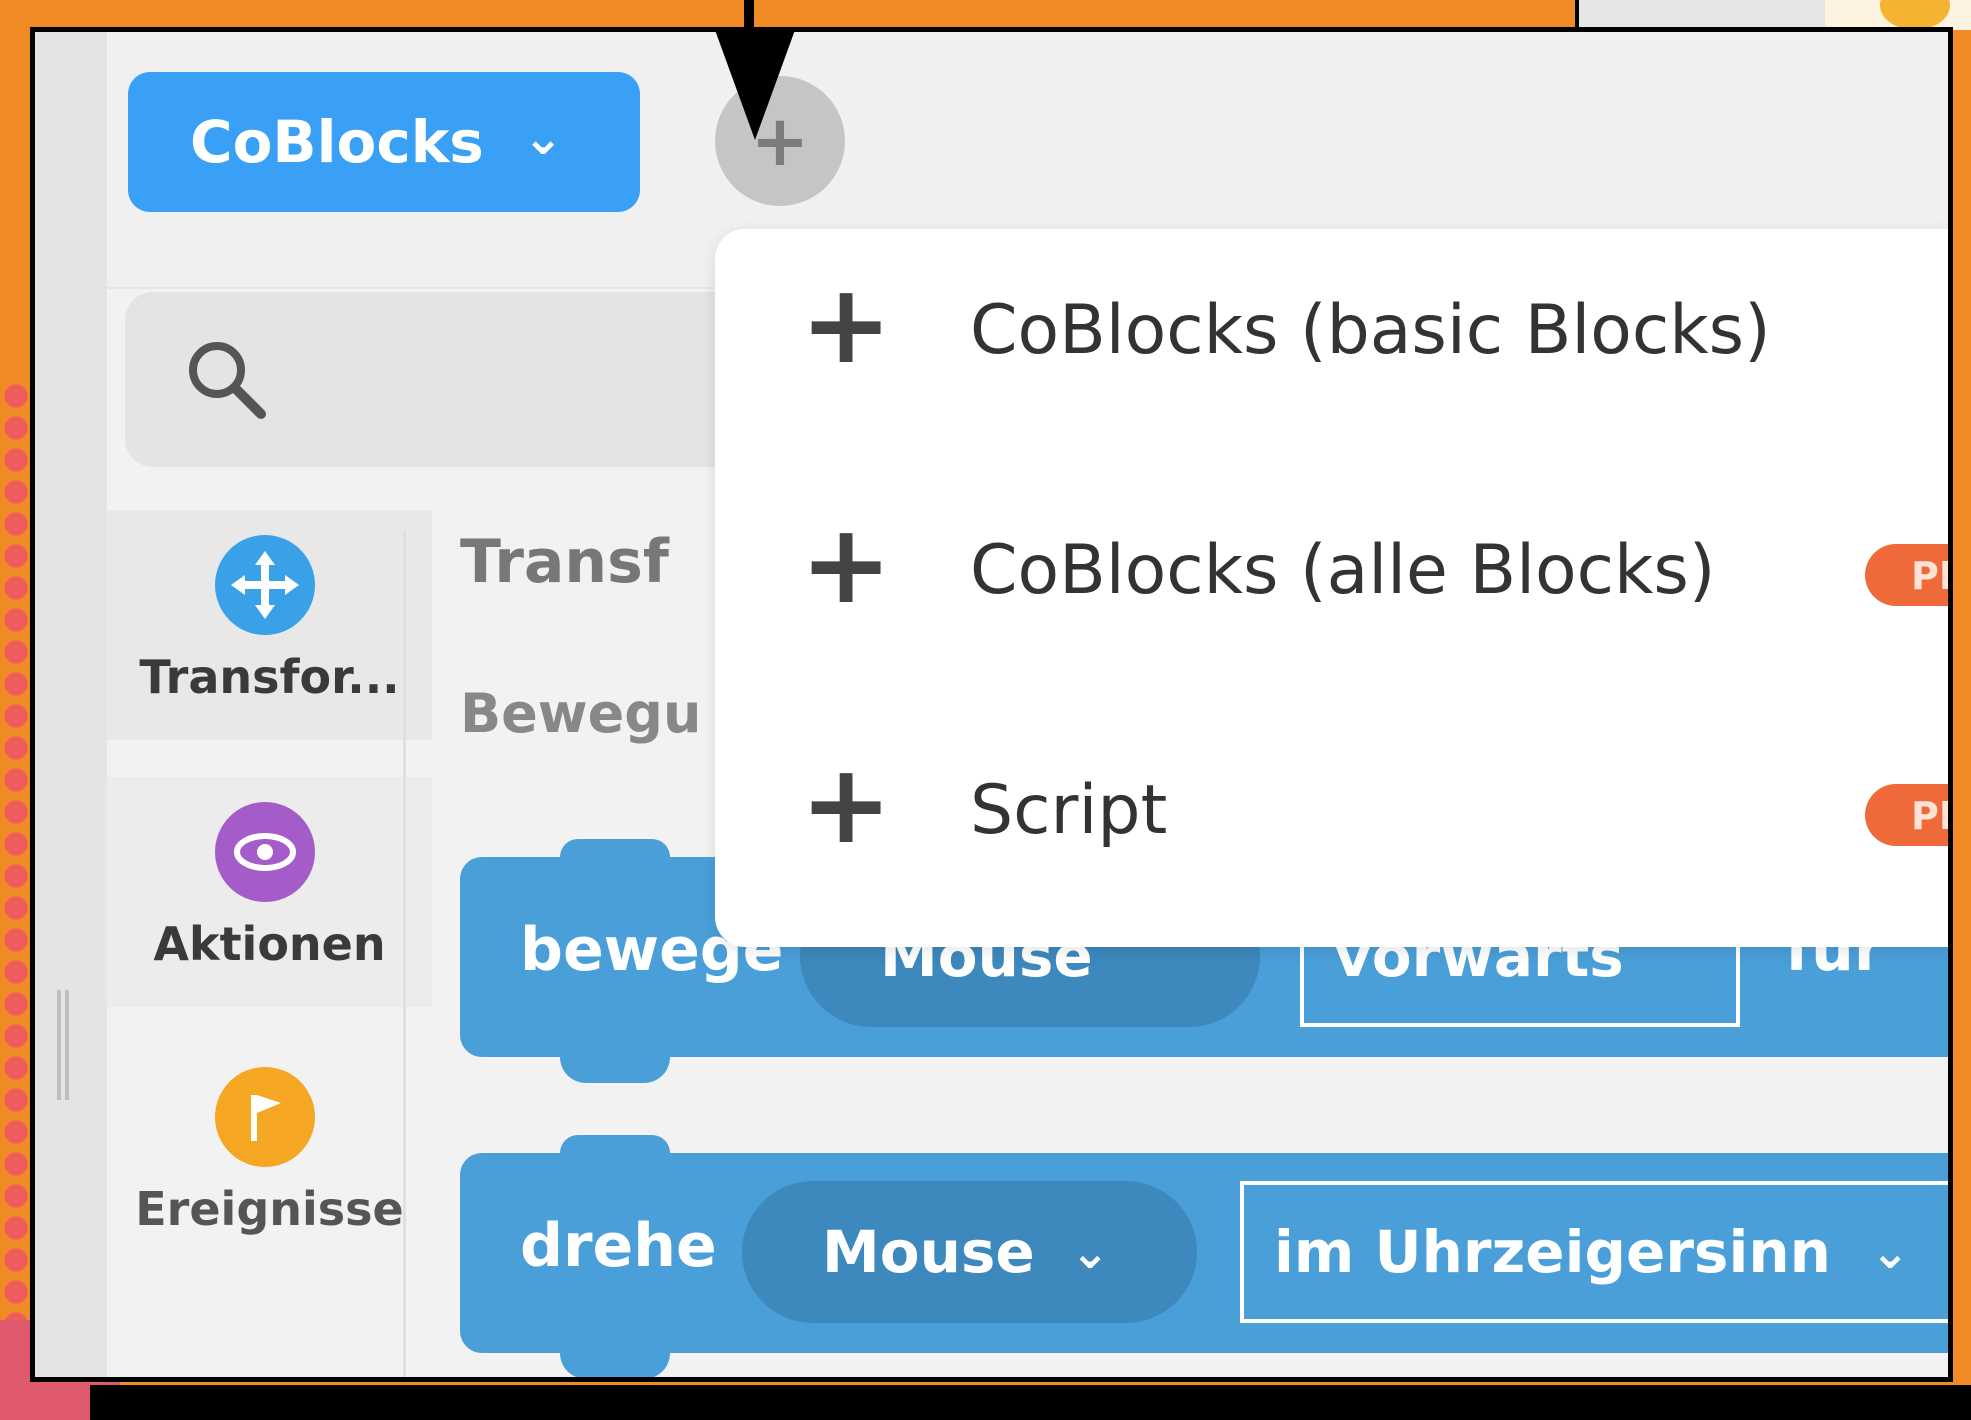 This screenshot has height=1420, width=1971. Describe the element at coordinates (337, 142) in the screenshot. I see `project-dropdown-label: CoBlocks` at that location.